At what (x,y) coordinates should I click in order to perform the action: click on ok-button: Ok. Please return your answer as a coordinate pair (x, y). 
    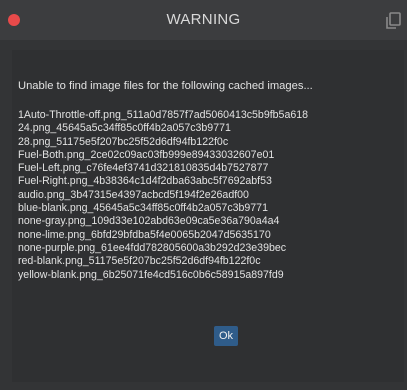
    Looking at the image, I should click on (226, 336).